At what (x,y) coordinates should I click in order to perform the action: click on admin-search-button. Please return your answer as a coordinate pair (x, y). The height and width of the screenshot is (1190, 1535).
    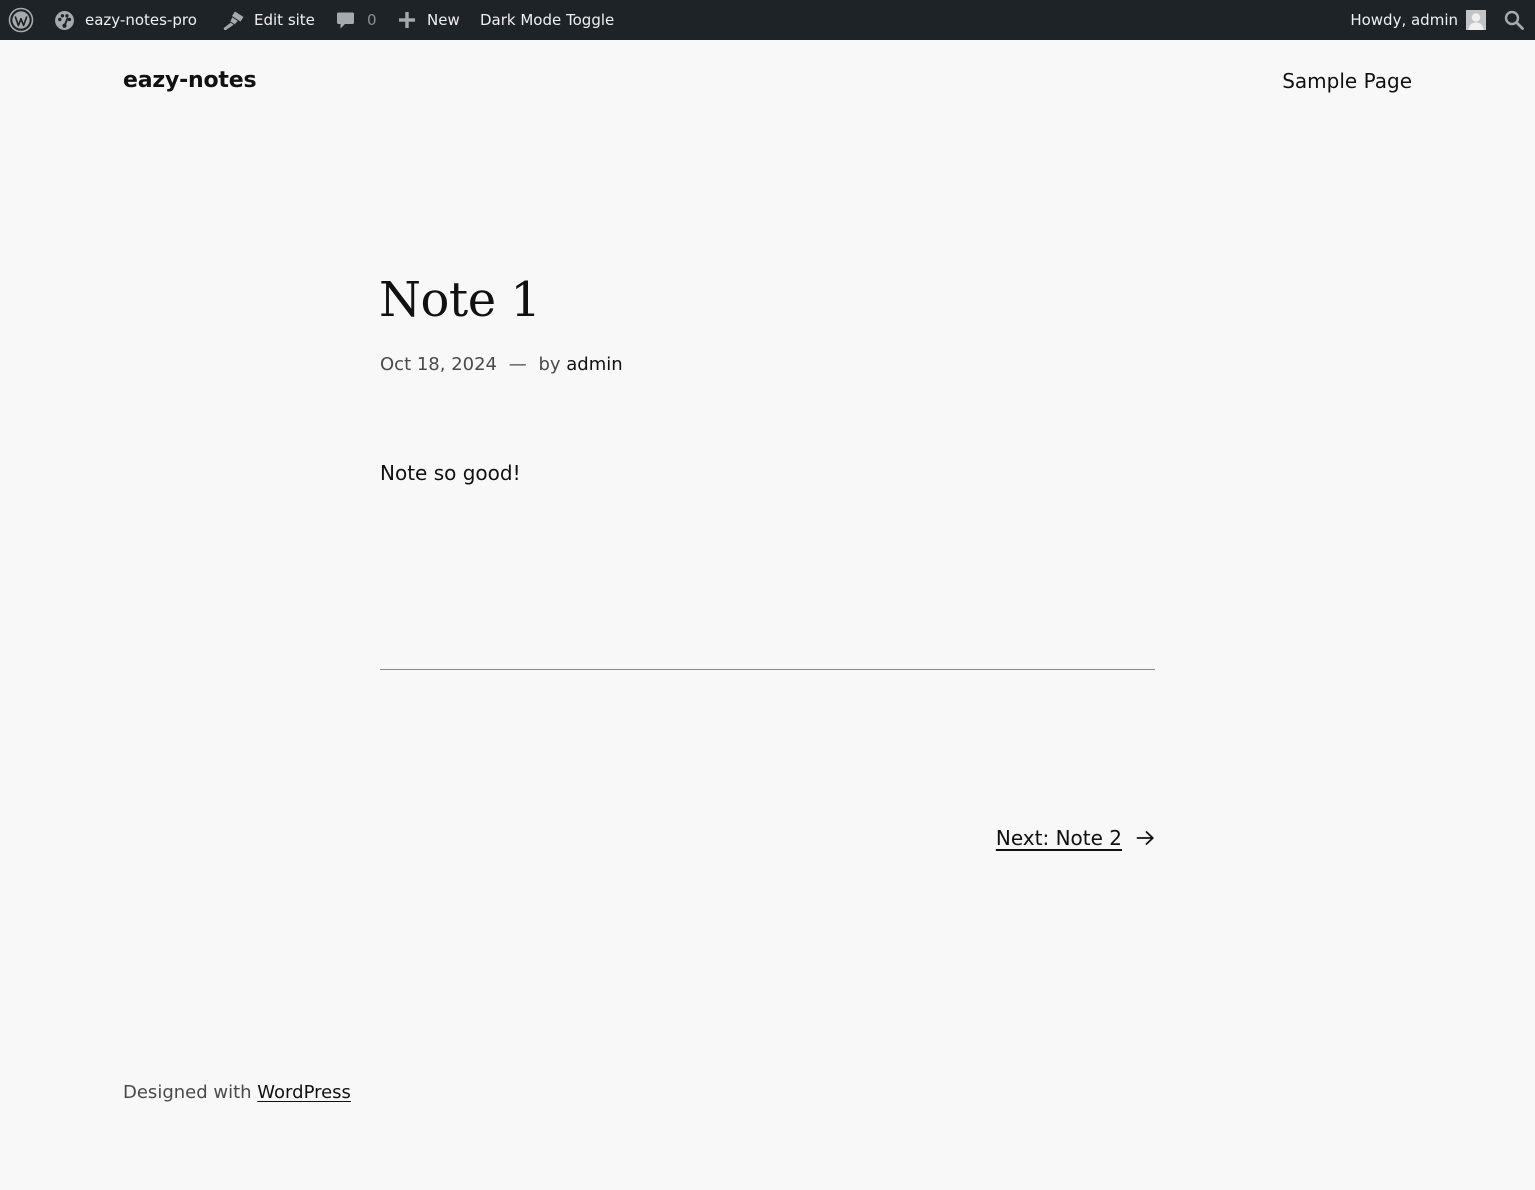
    Looking at the image, I should click on (1514, 20).